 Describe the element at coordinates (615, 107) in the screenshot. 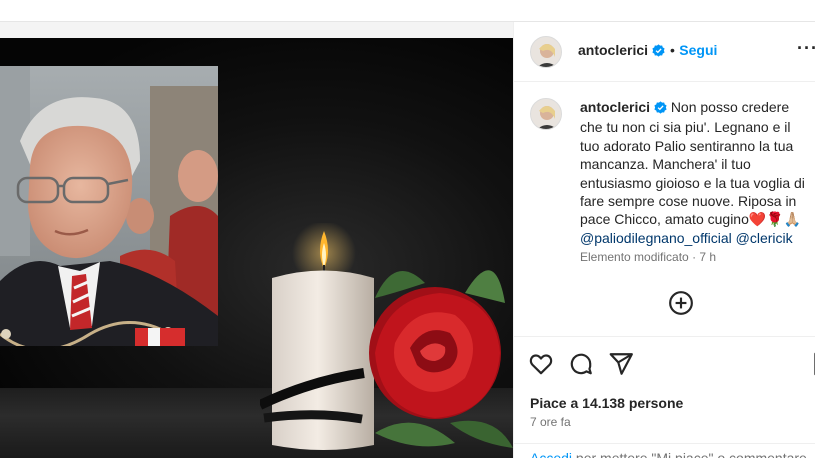

I see `caption-username: antoclerici` at that location.